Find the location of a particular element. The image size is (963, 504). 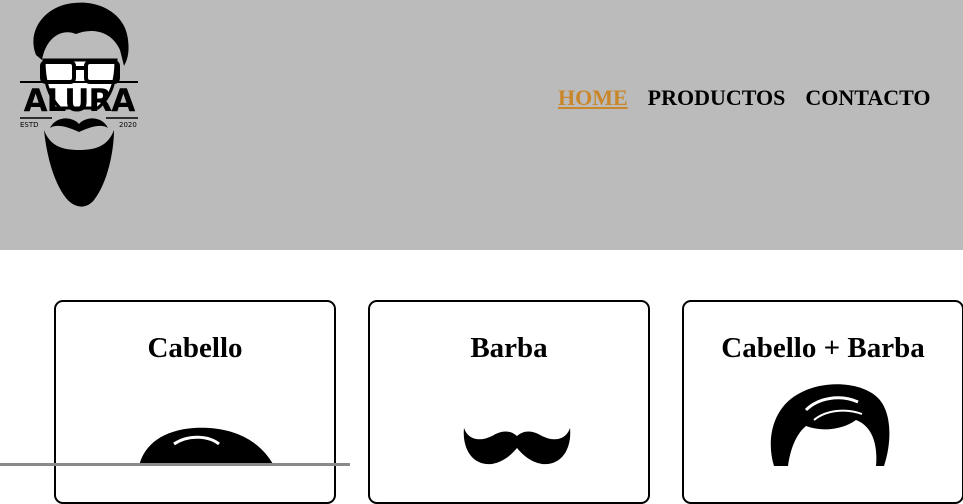

logo-year-label: 2020 is located at coordinates (128, 125).